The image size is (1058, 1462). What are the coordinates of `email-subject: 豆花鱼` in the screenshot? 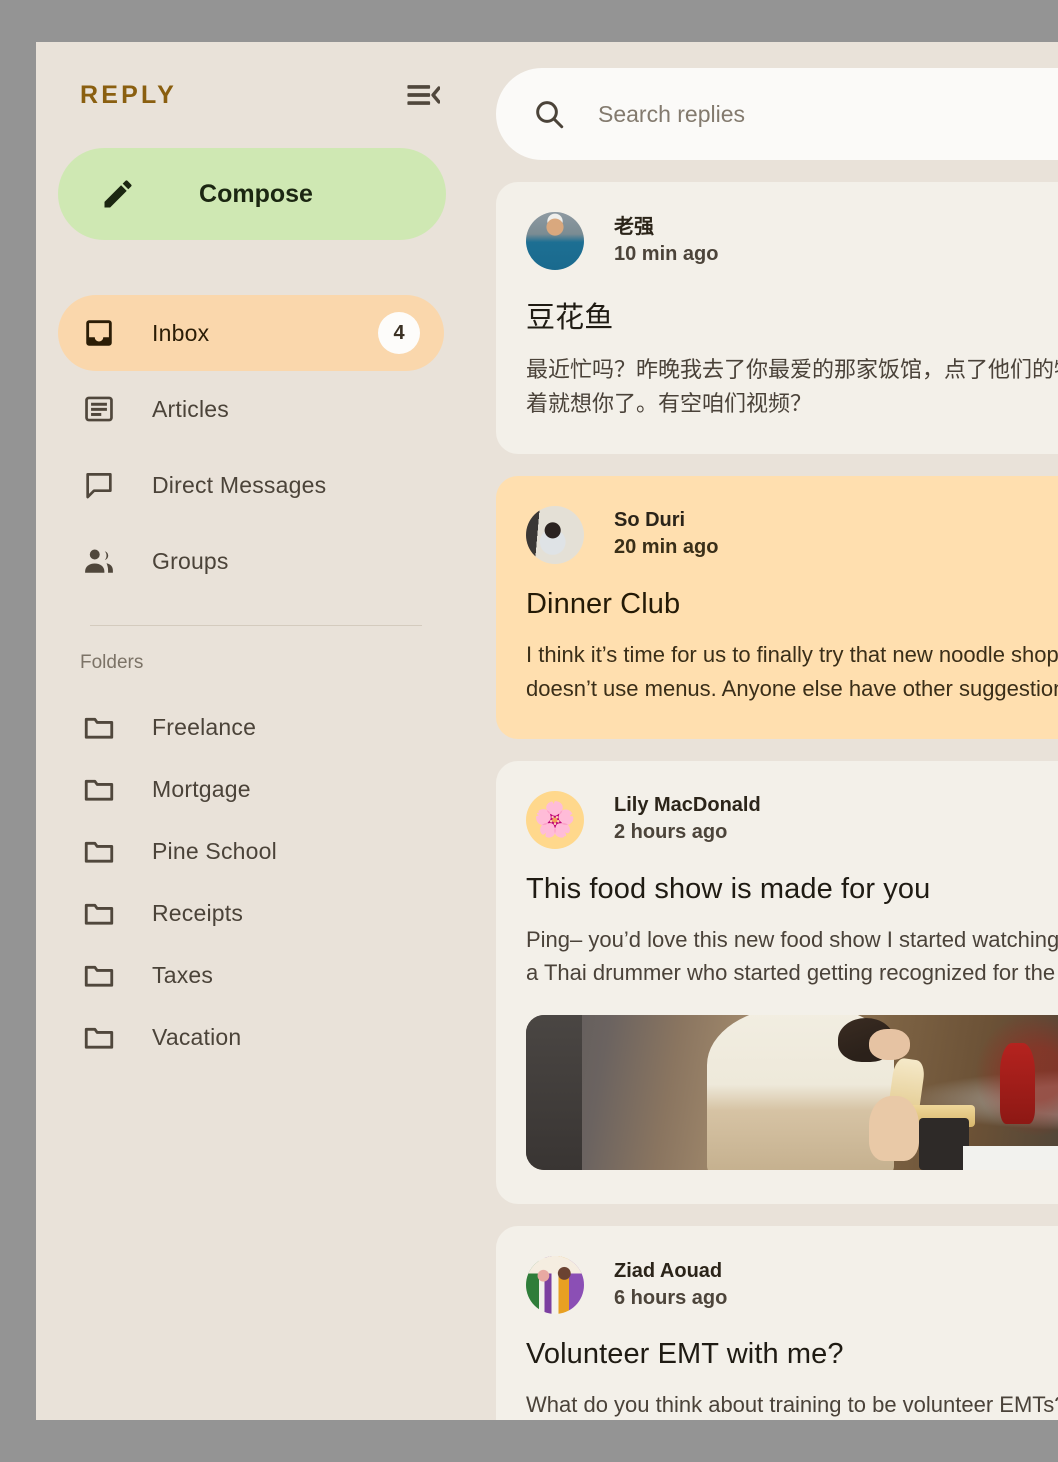 It's located at (570, 318).